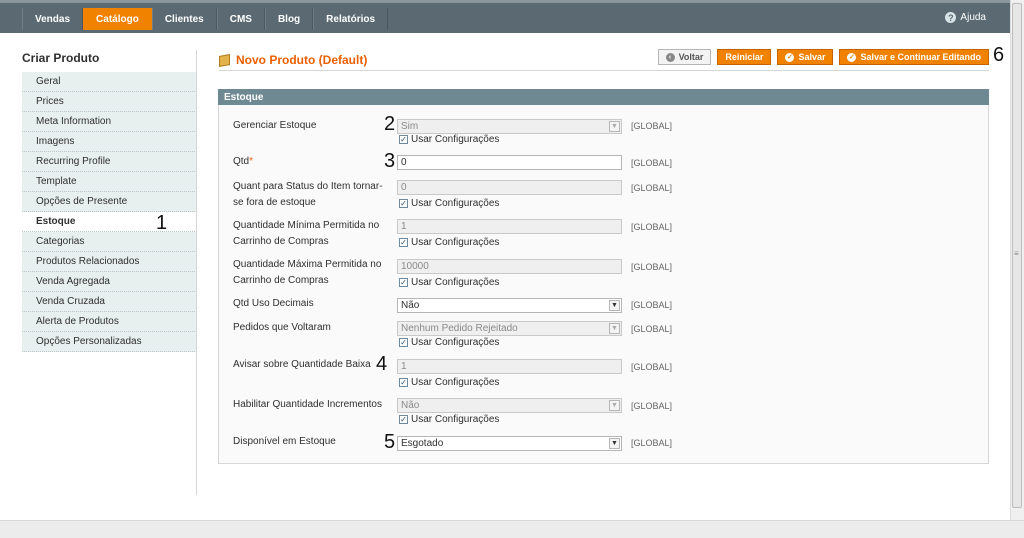  I want to click on annotation-6: 6, so click(999, 55).